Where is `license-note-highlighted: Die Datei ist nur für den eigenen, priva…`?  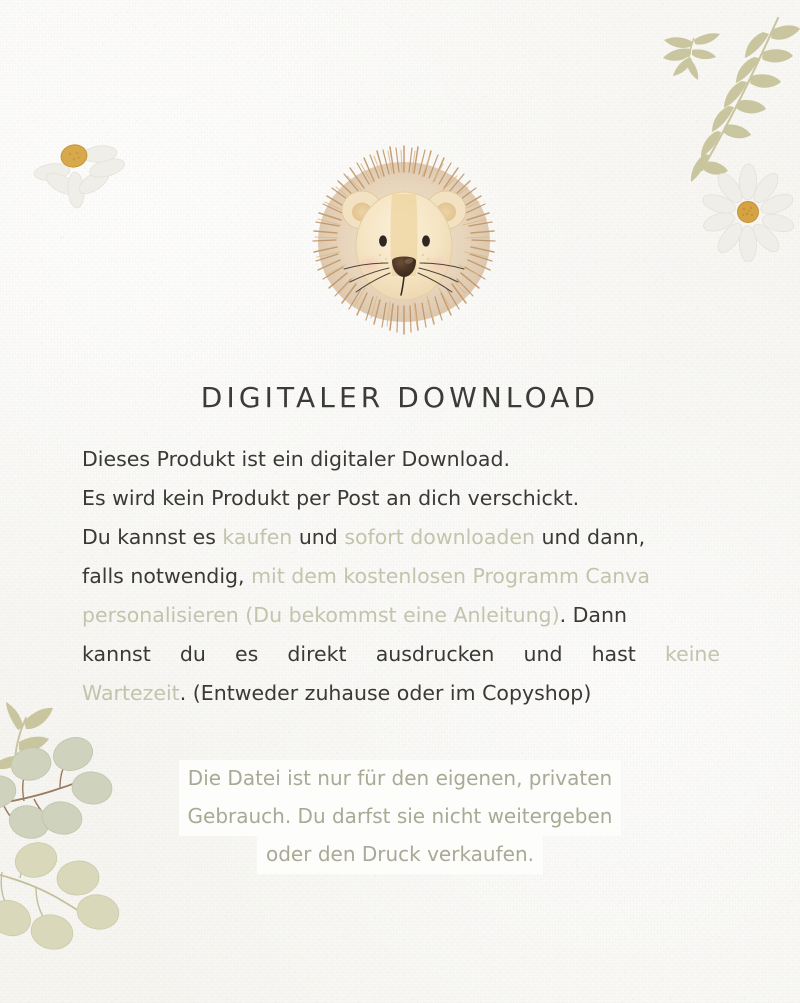 license-note-highlighted: Die Datei ist nur für den eigenen, priva… is located at coordinates (400, 817).